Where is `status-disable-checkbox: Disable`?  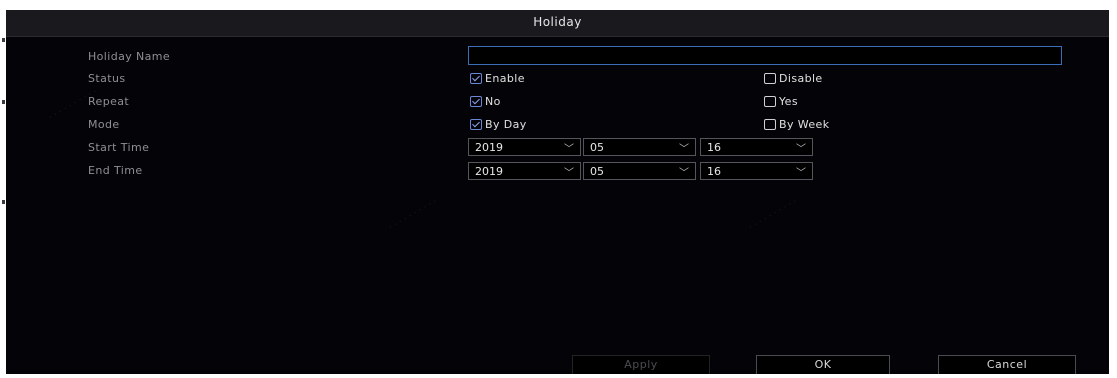
status-disable-checkbox: Disable is located at coordinates (793, 78).